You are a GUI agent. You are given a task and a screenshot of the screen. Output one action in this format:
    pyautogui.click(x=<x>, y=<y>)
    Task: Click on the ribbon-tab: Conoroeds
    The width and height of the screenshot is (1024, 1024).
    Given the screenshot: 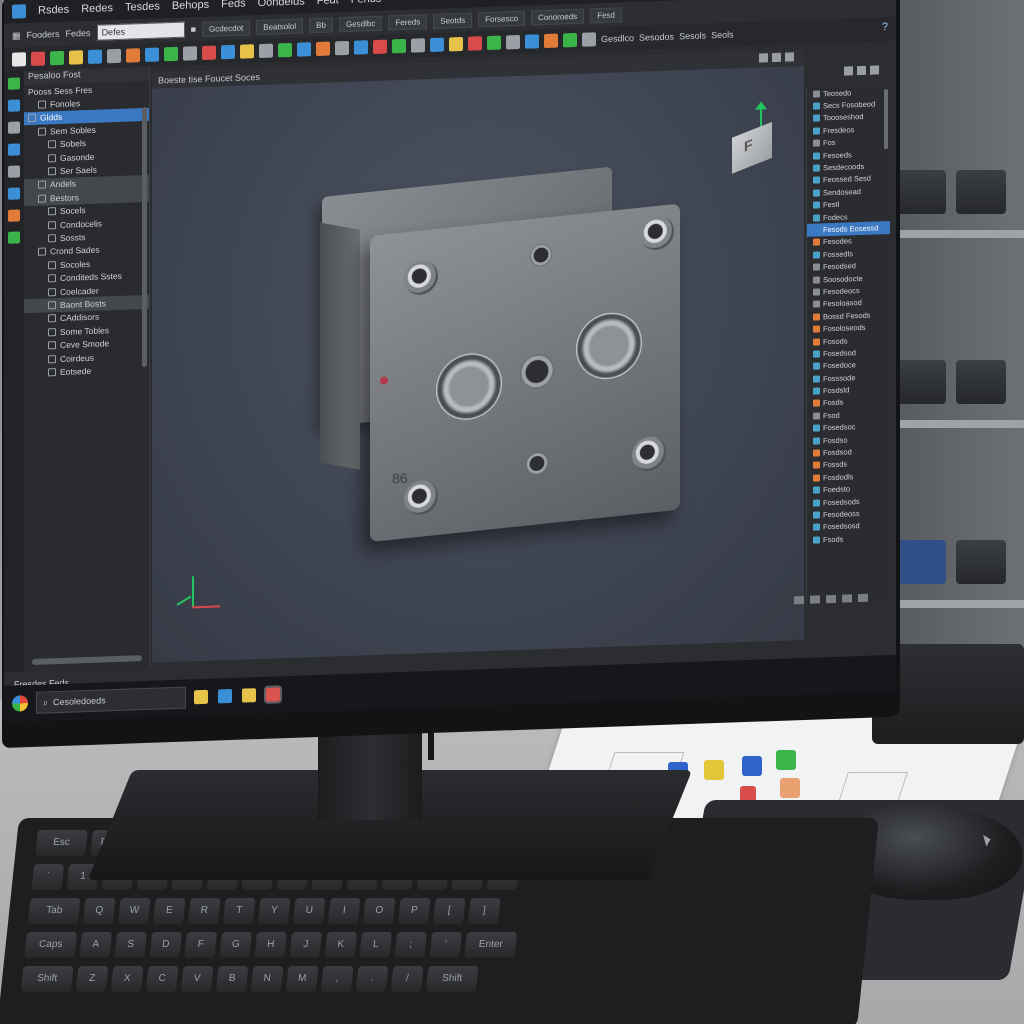 What is the action you would take?
    pyautogui.click(x=558, y=17)
    